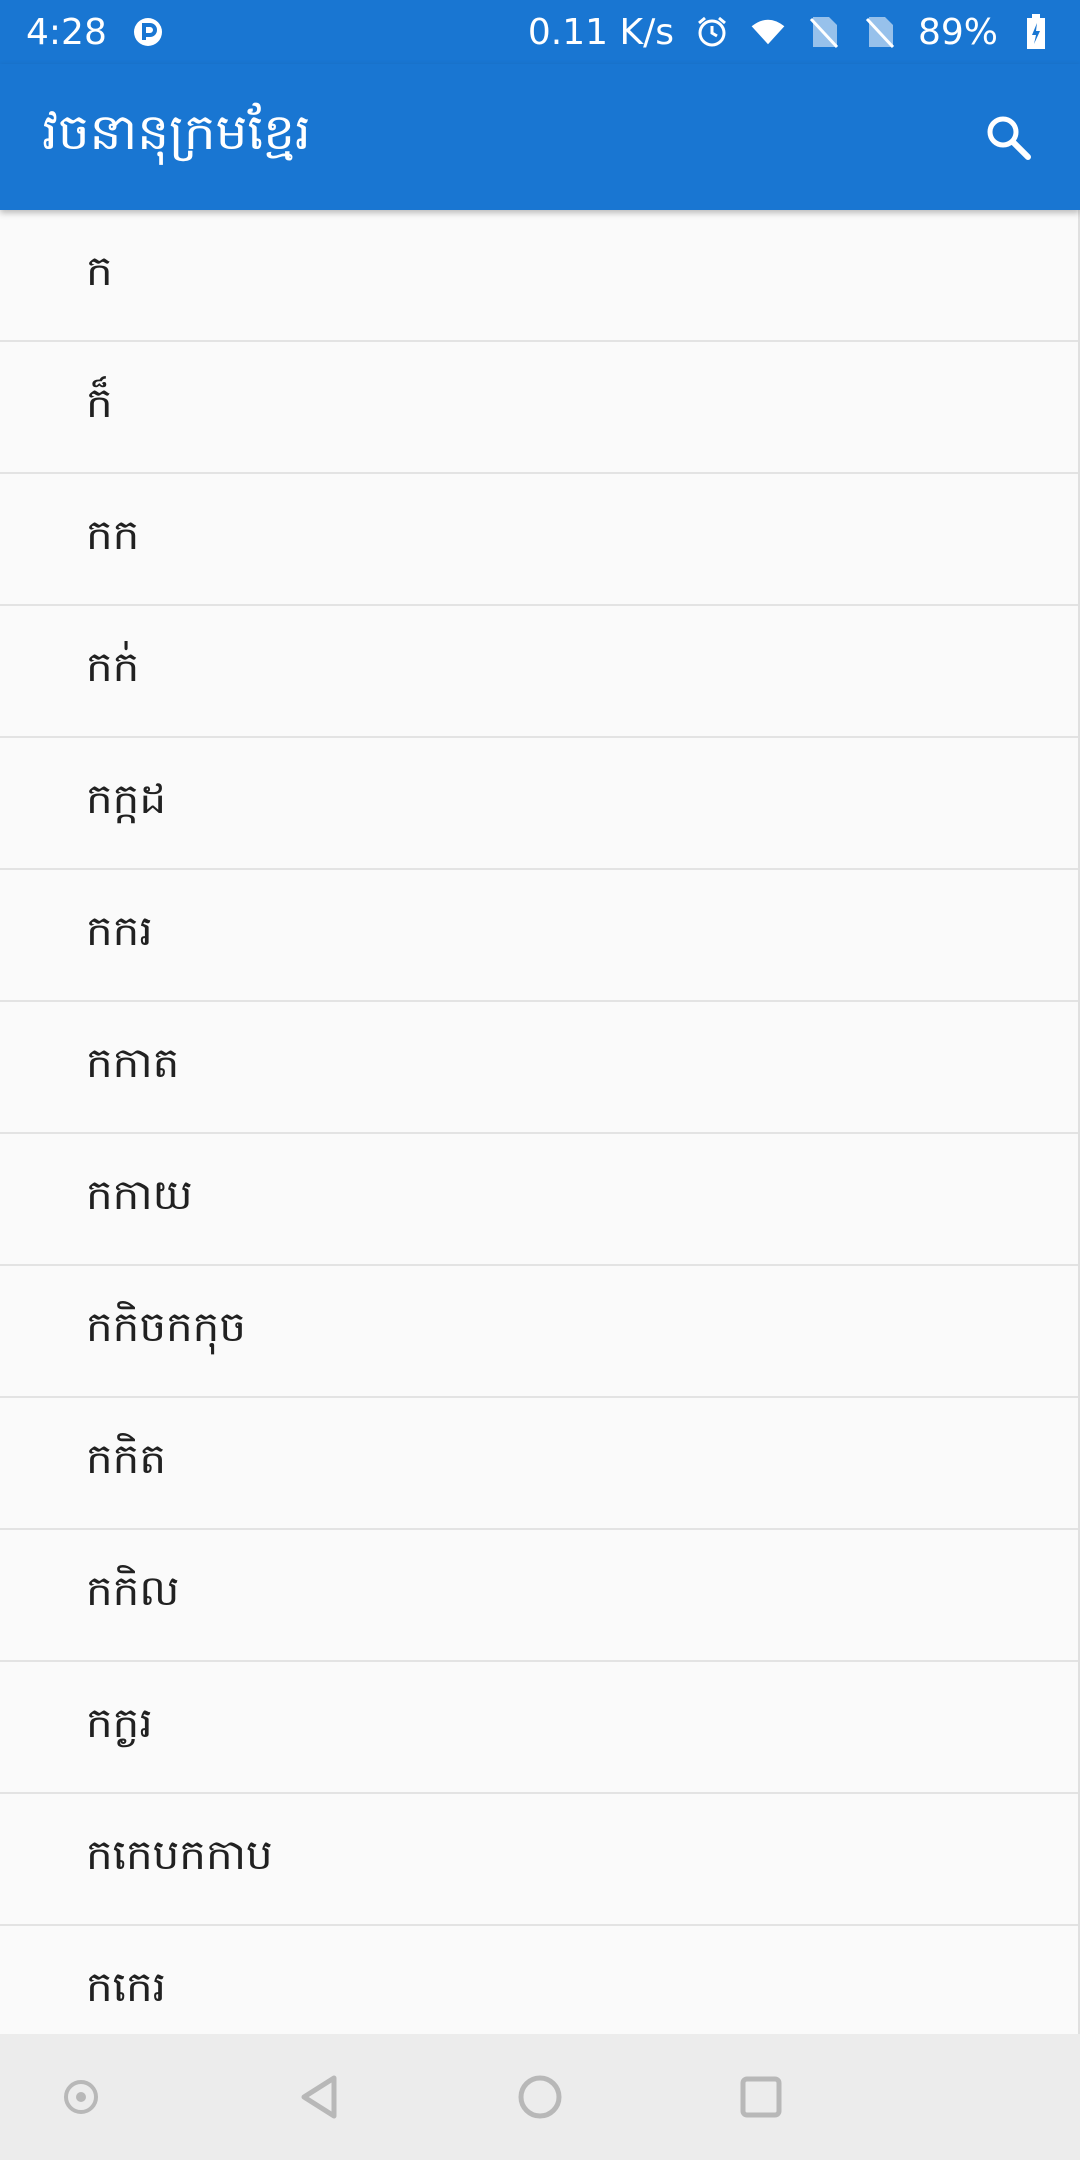 The image size is (1080, 2160). I want to click on status-bar: 4:28 0.11 K/s 89%, so click(540, 32).